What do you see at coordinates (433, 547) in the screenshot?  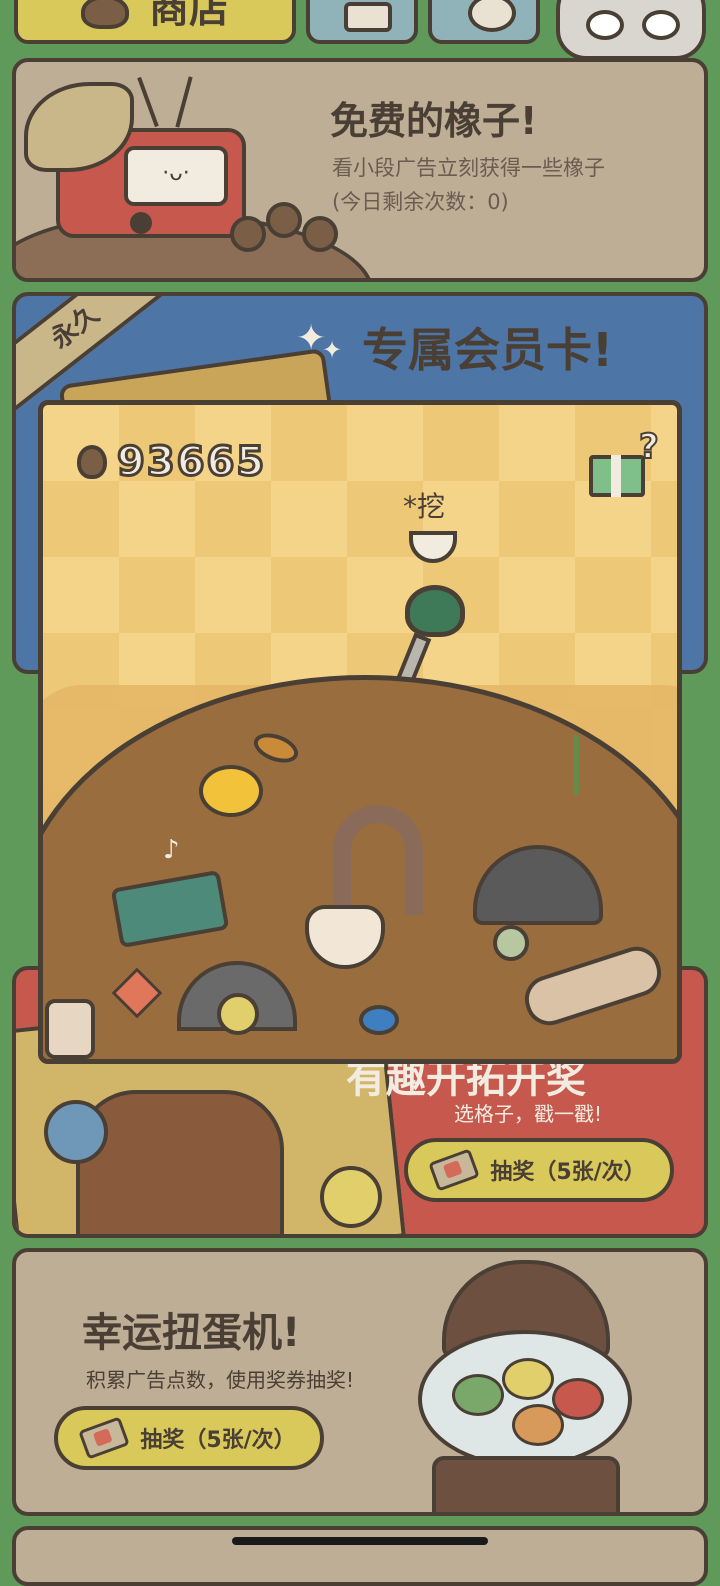 I see `dig-indicator-icon` at bounding box center [433, 547].